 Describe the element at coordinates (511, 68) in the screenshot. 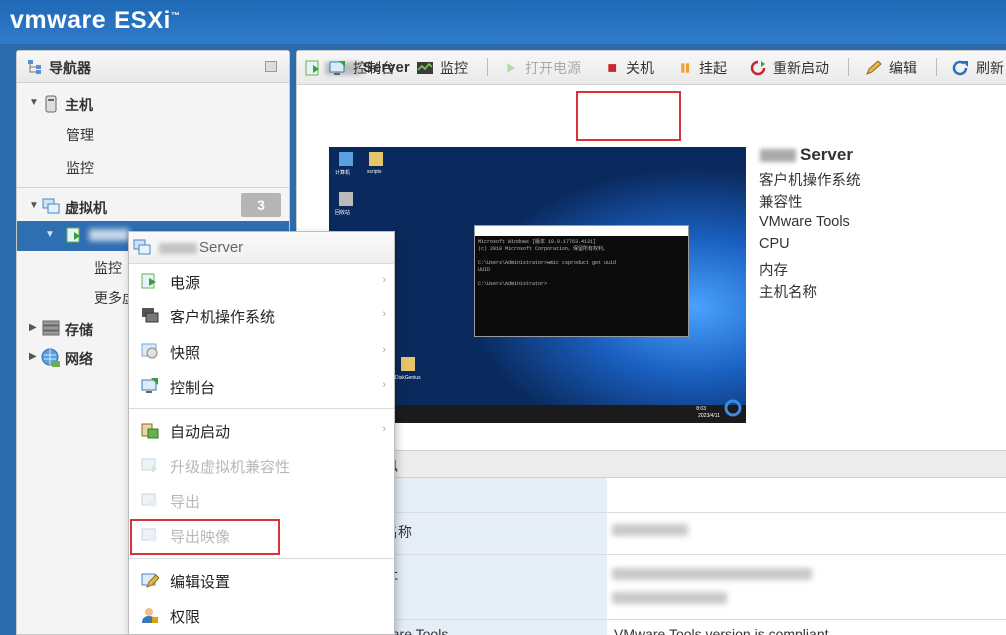

I see `play-icon` at that location.